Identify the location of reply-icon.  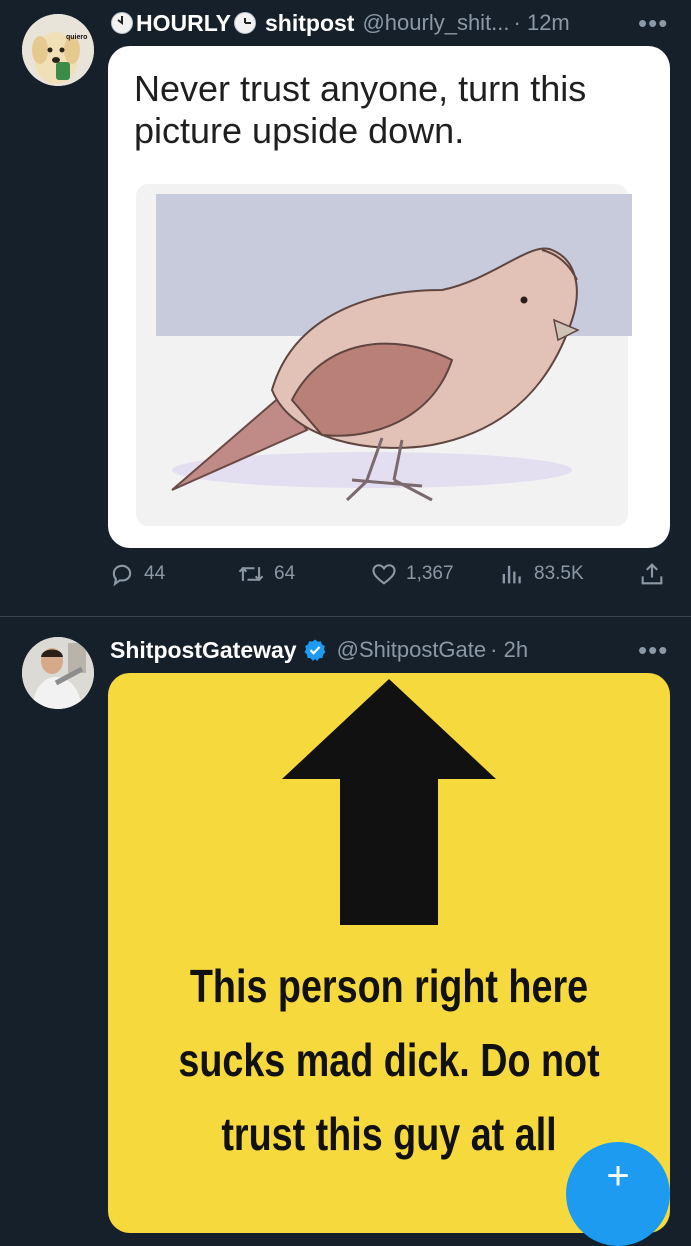
(122, 575).